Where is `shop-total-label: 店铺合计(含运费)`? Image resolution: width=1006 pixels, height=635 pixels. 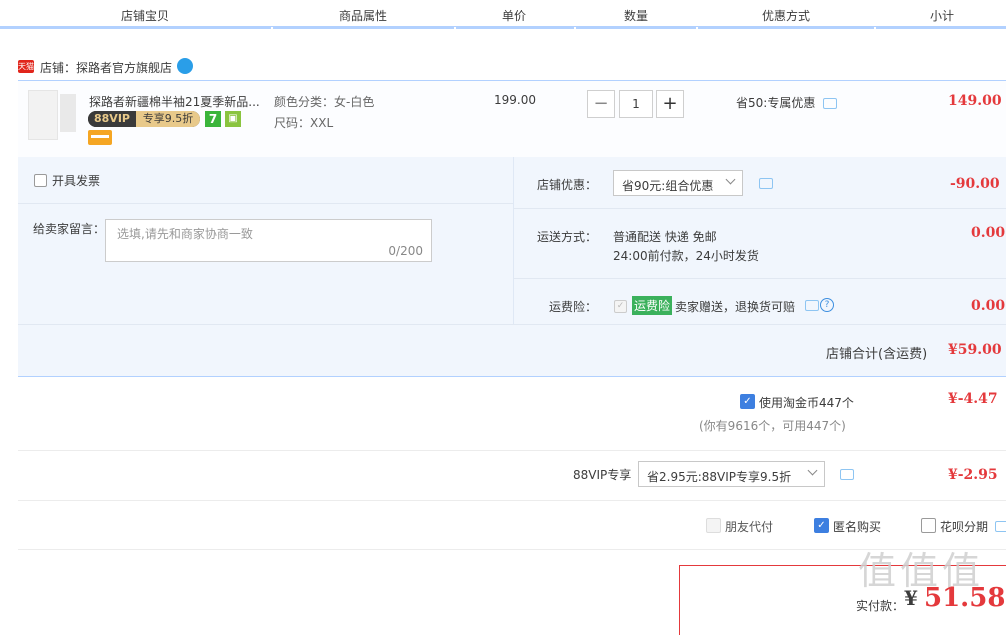
shop-total-label: 店铺合计(含运费) is located at coordinates (877, 354).